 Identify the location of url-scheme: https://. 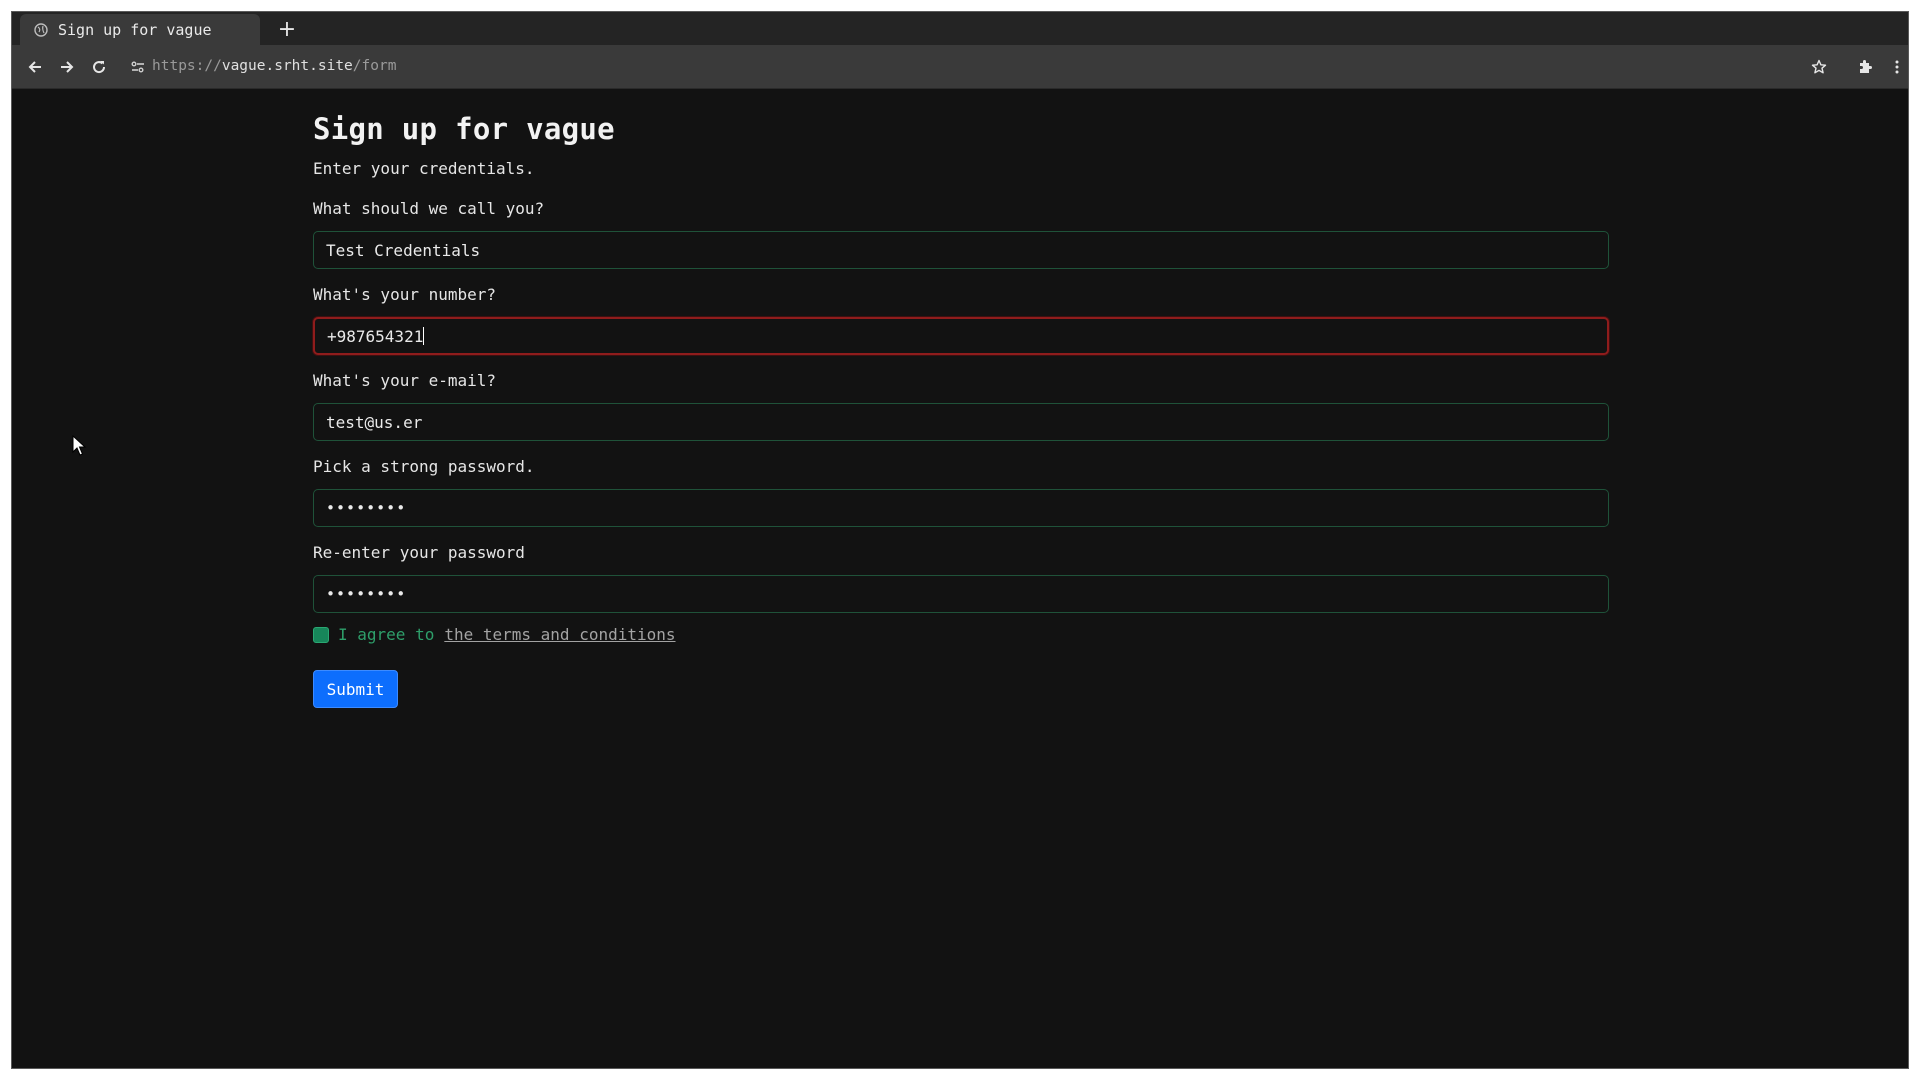
(187, 66).